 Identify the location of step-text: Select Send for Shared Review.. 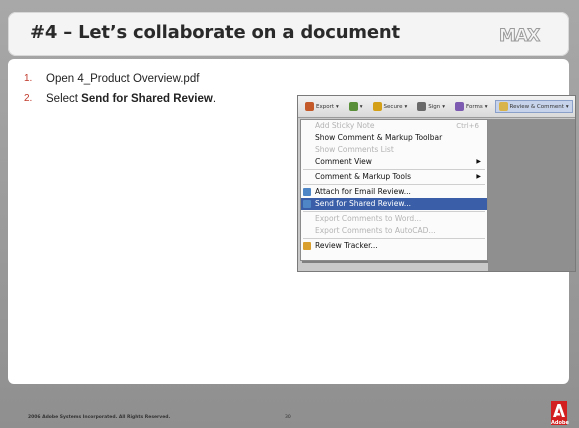
(131, 99).